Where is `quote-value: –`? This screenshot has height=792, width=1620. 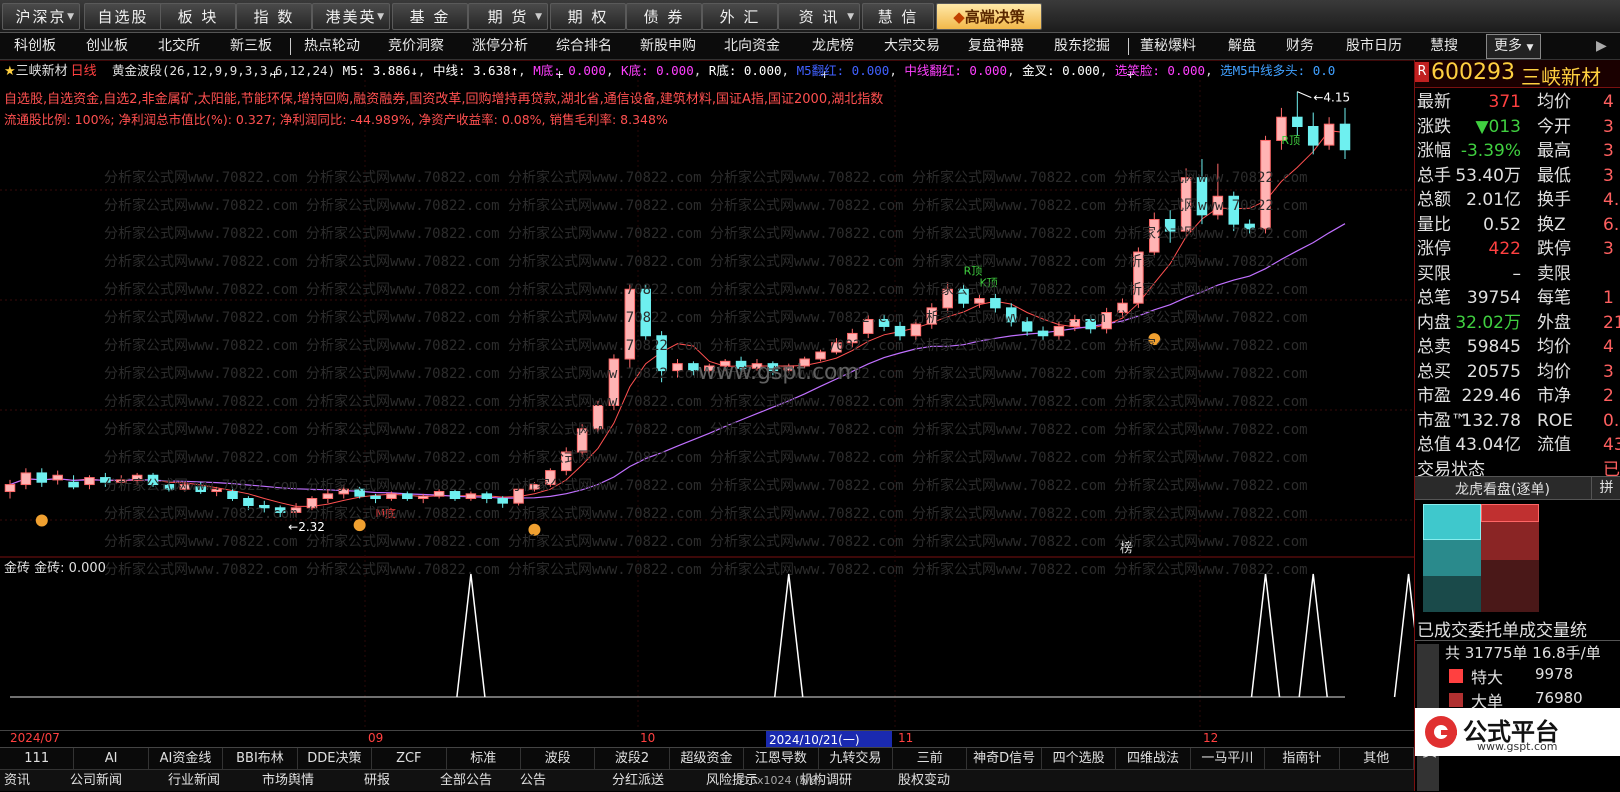
quote-value: – is located at coordinates (1517, 273).